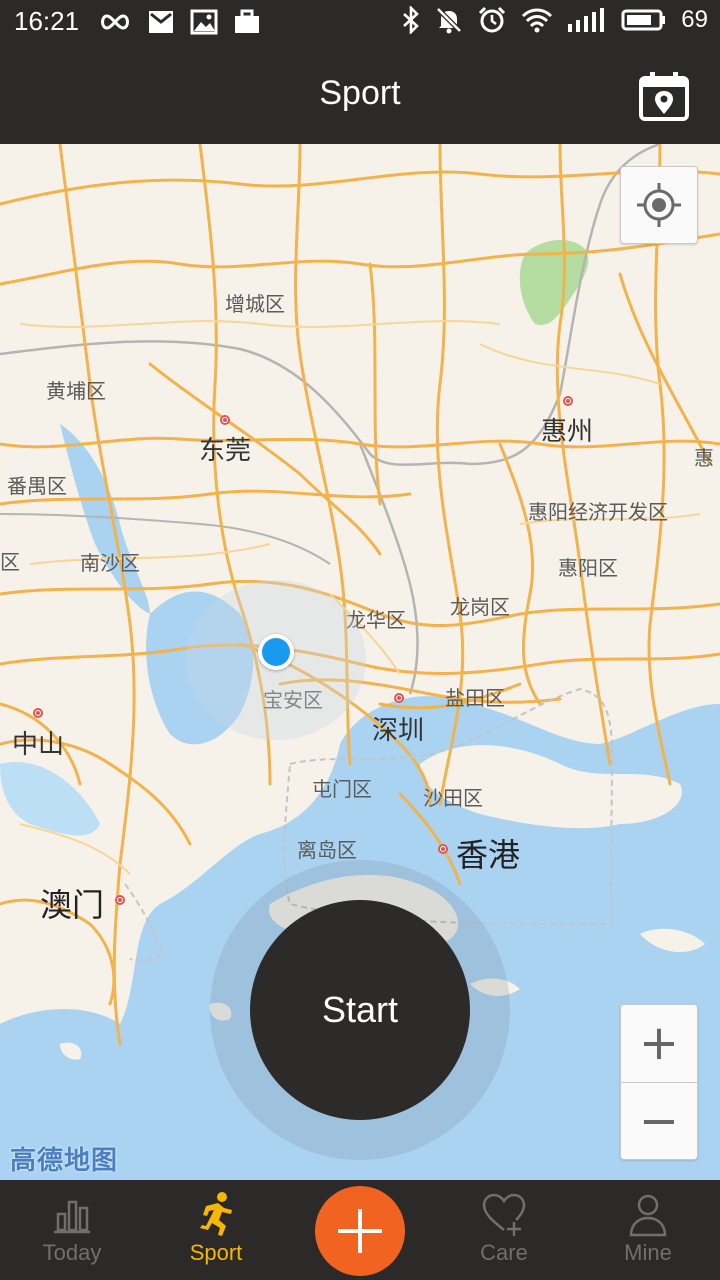 This screenshot has width=720, height=1280. I want to click on current-location-marker, so click(276, 652).